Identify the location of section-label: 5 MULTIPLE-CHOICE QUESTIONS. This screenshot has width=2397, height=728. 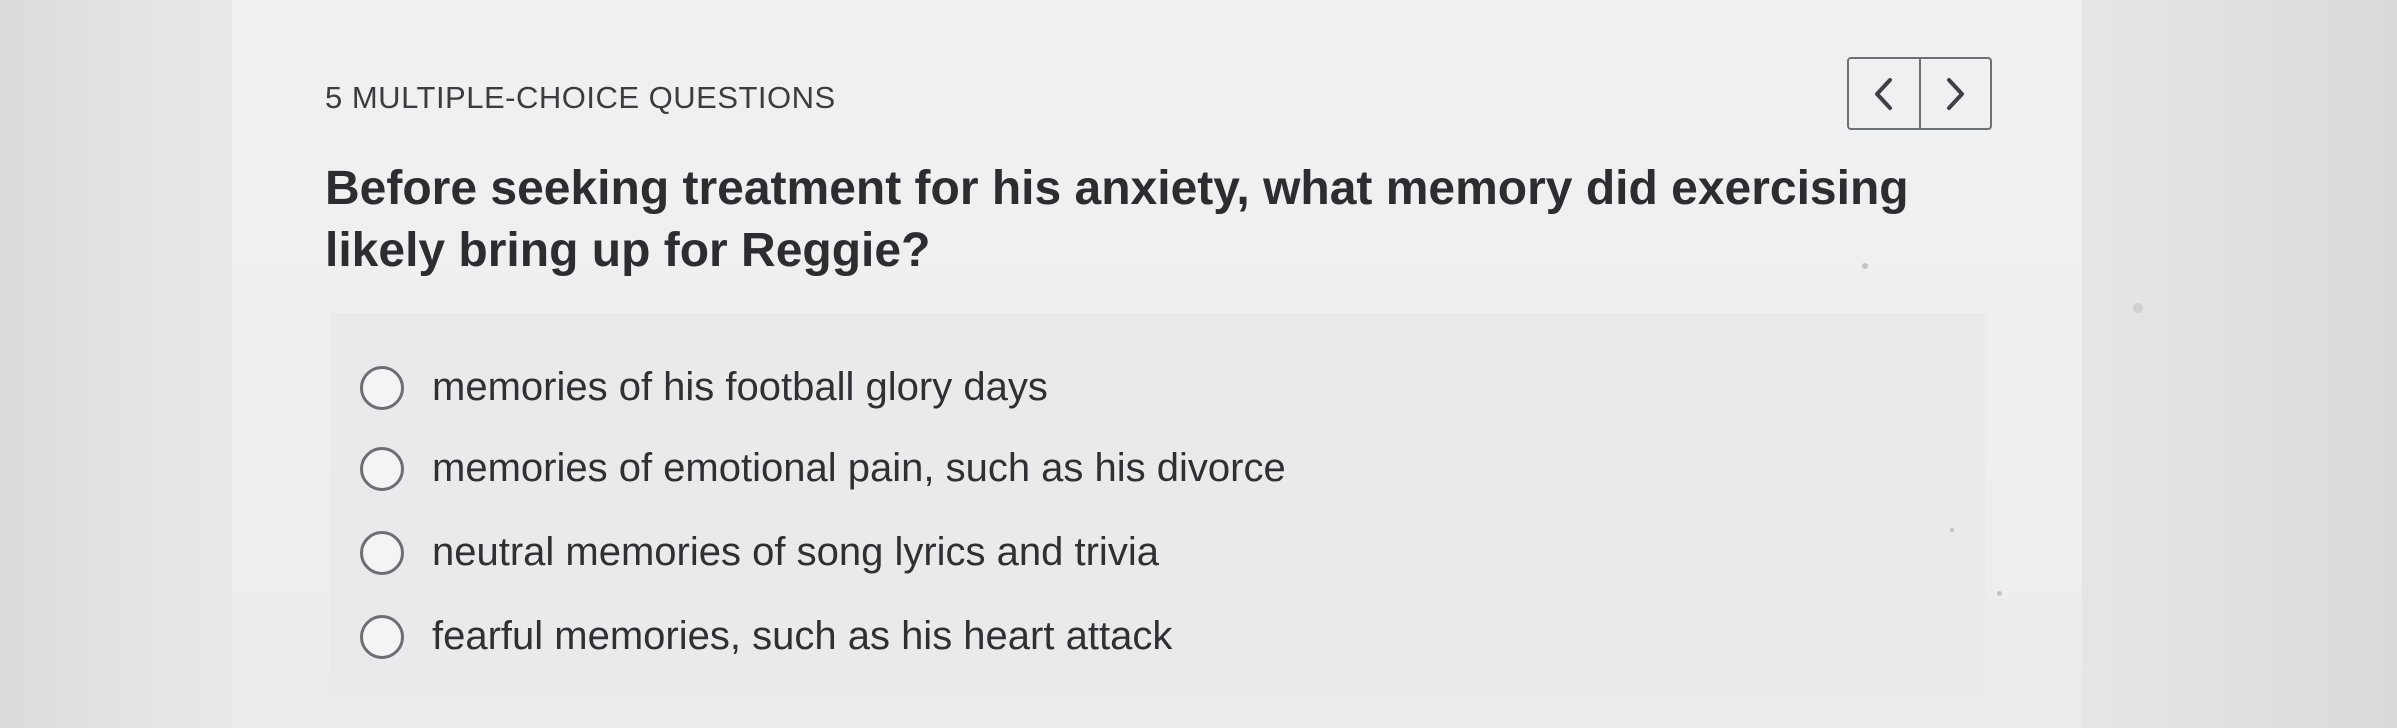
(580, 97).